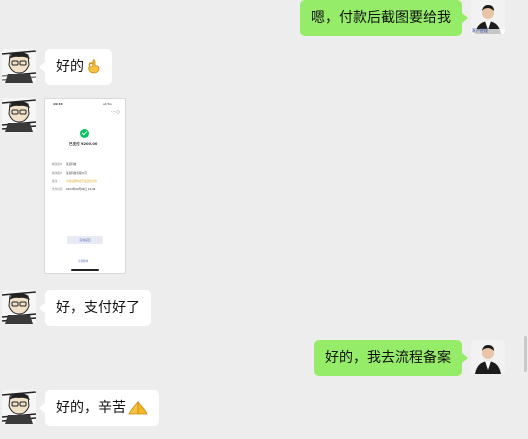  What do you see at coordinates (388, 358) in the screenshot?
I see `message-text: 好的，我去流程备案` at bounding box center [388, 358].